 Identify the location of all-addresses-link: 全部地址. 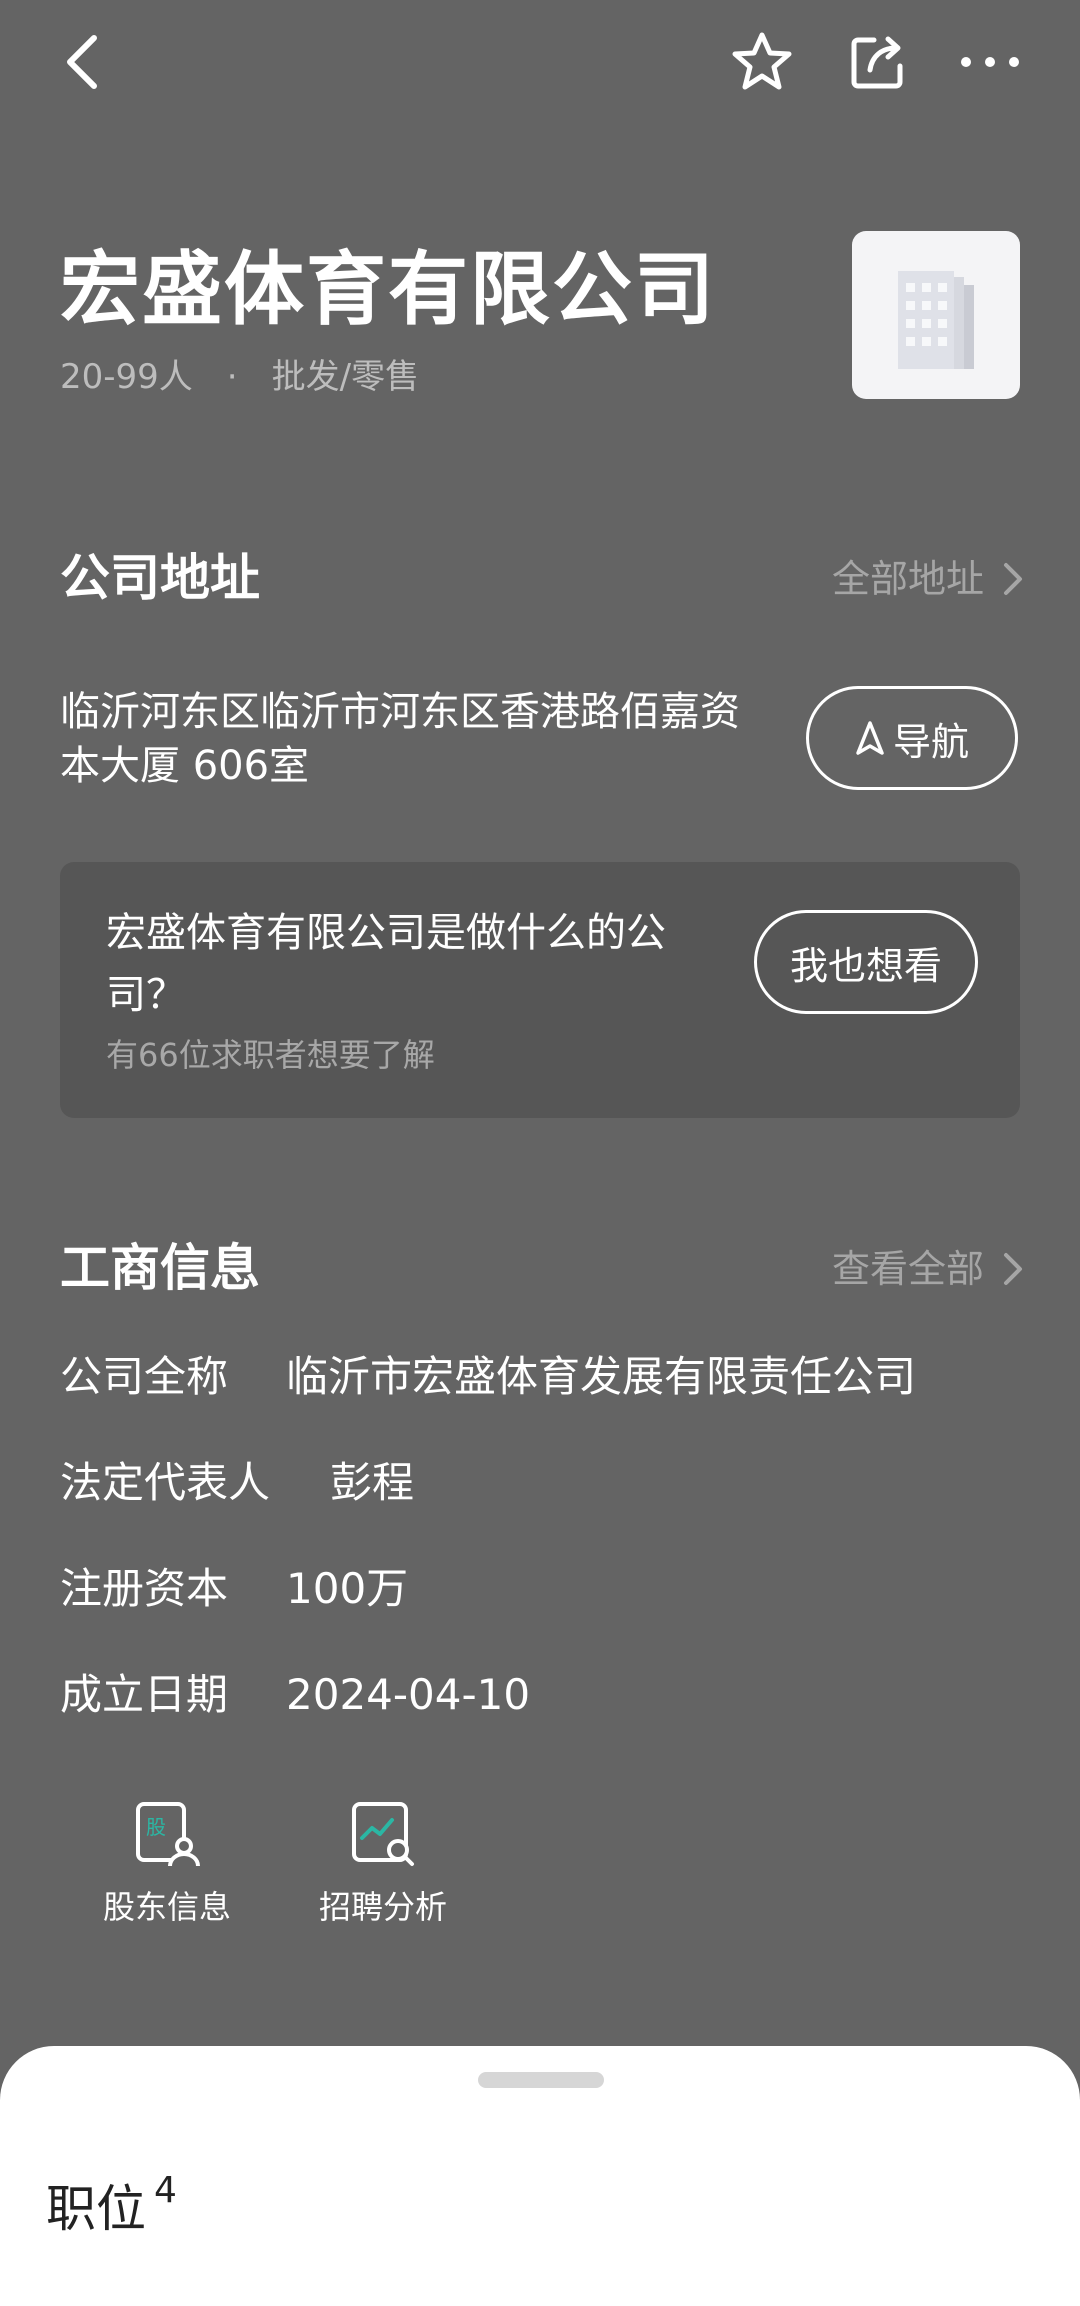
(928, 579).